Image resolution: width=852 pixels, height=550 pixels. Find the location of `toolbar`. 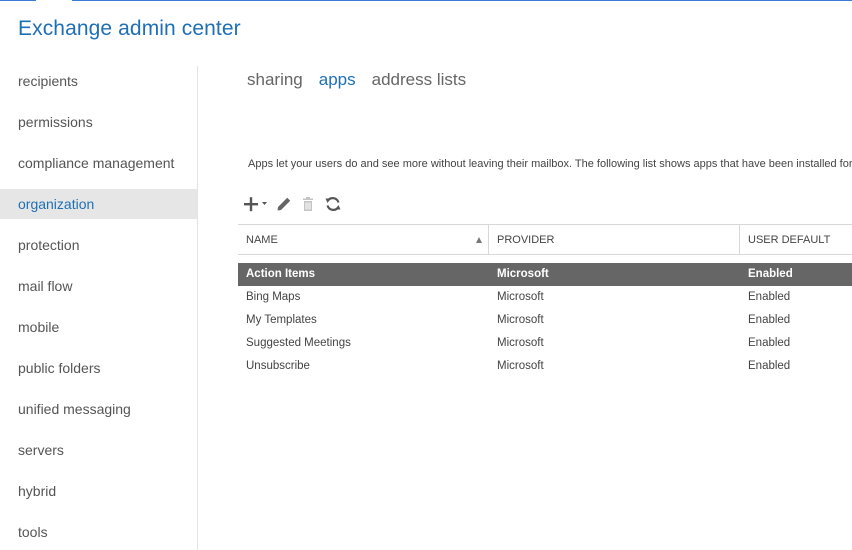

toolbar is located at coordinates (294, 204).